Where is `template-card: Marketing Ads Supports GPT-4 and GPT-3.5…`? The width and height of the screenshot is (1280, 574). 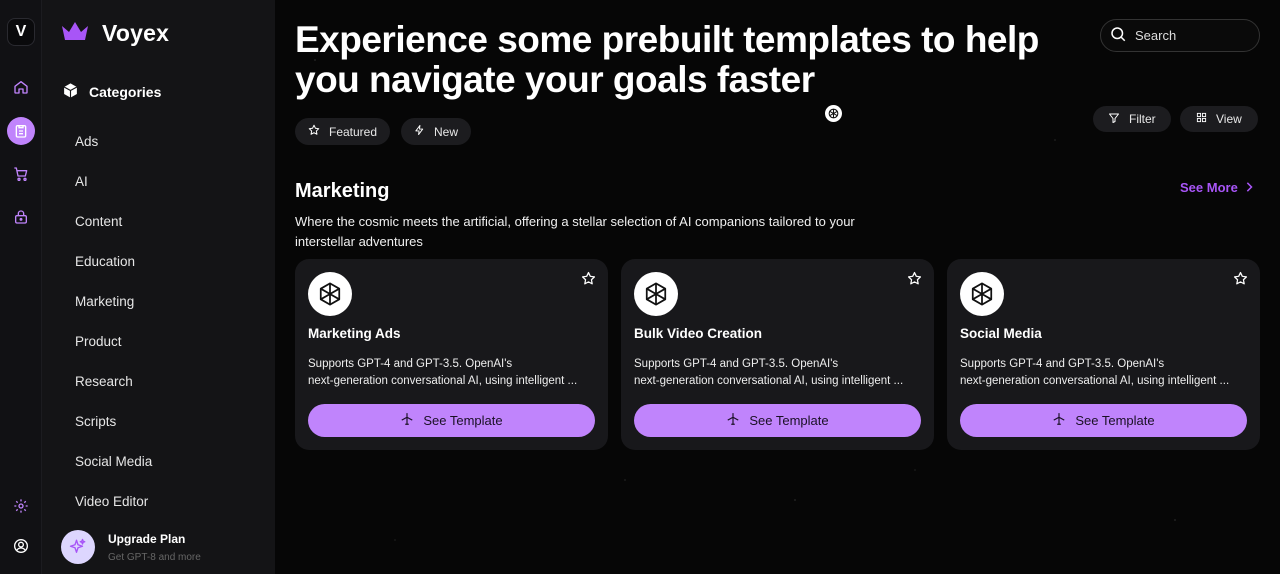
template-card: Marketing Ads Supports GPT-4 and GPT-3.5… is located at coordinates (451, 354).